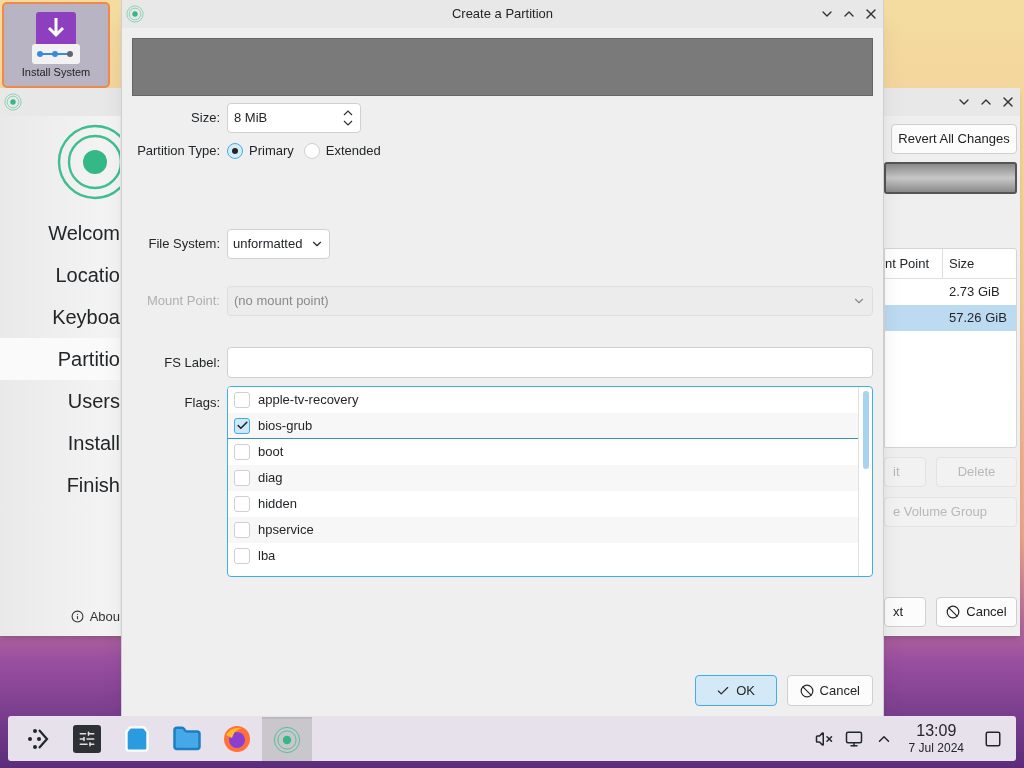  Describe the element at coordinates (60, 359) in the screenshot. I see `sidebar-step: Partitio` at that location.